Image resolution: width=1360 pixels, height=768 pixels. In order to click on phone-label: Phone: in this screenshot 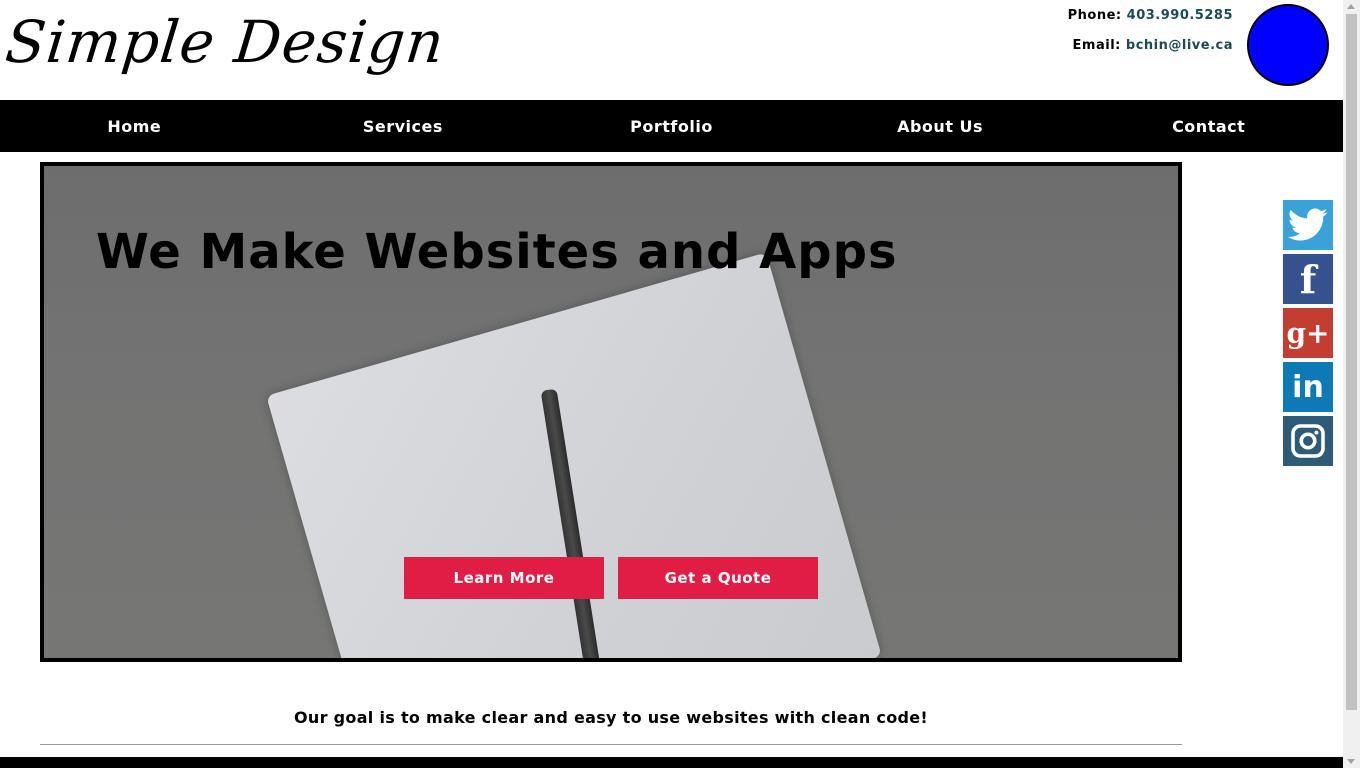, I will do `click(1094, 15)`.